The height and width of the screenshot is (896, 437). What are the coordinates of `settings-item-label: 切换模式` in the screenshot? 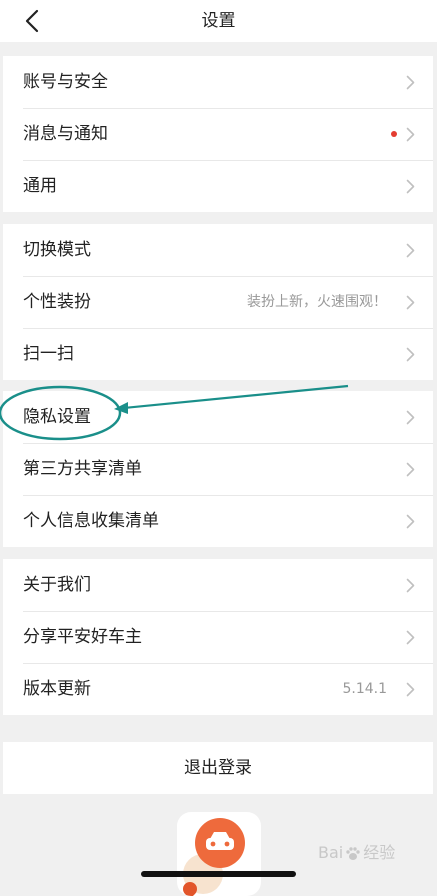 It's located at (57, 250).